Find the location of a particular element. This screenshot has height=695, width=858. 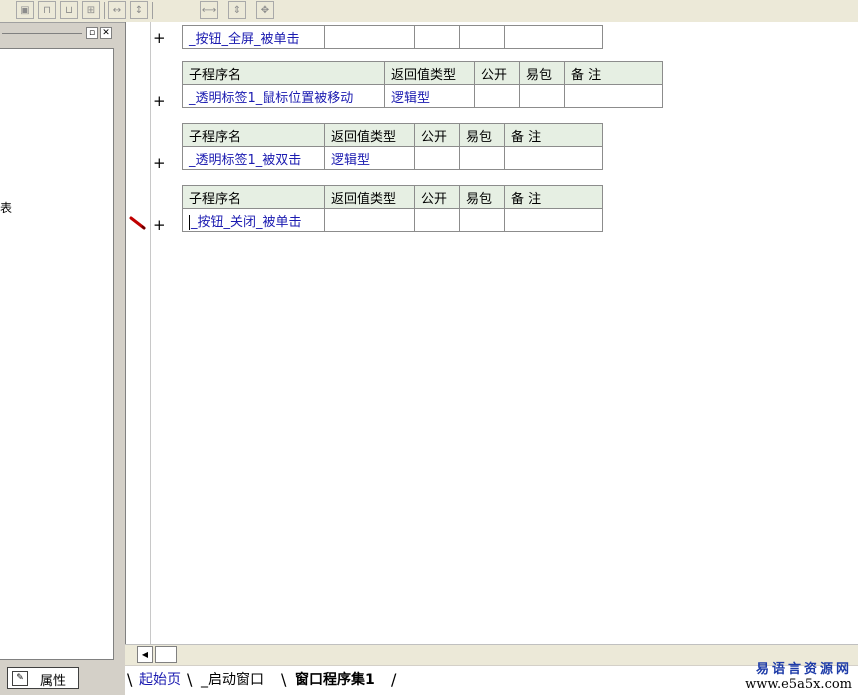

table-row: _按钮_关闭_被单击 is located at coordinates (392, 220).